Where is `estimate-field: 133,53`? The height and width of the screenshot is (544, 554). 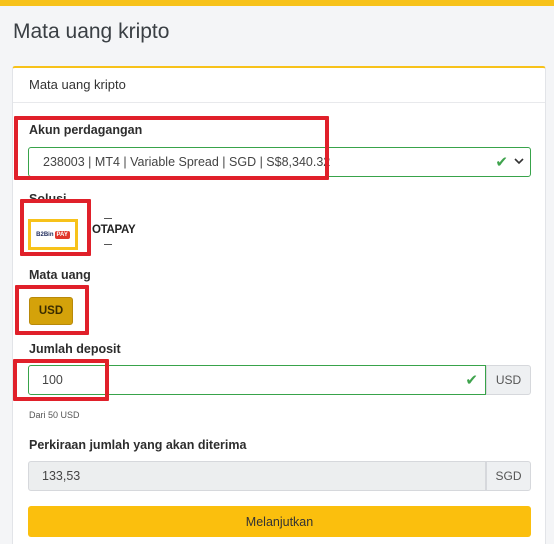
estimate-field: 133,53 is located at coordinates (257, 476).